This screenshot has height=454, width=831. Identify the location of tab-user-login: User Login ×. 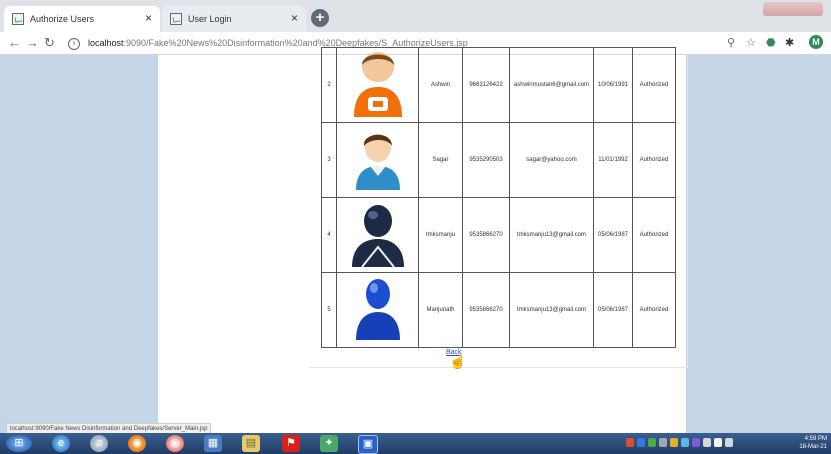
(234, 19).